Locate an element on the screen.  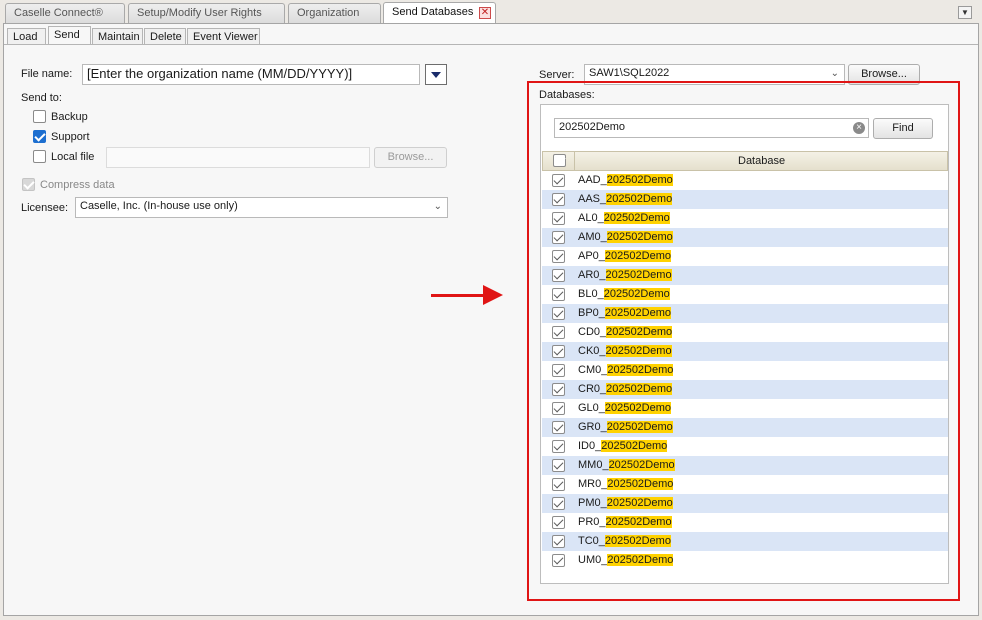
compress-data-label: Compress data is located at coordinates (77, 185).